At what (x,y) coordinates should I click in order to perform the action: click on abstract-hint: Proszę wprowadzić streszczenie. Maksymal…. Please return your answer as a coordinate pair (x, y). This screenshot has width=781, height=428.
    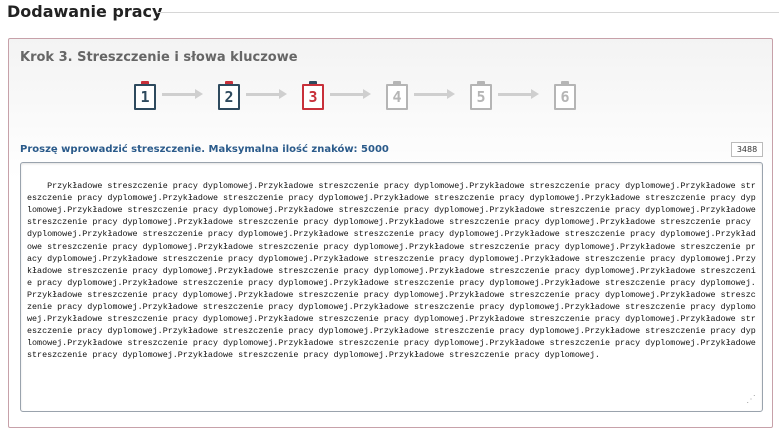
    Looking at the image, I should click on (204, 149).